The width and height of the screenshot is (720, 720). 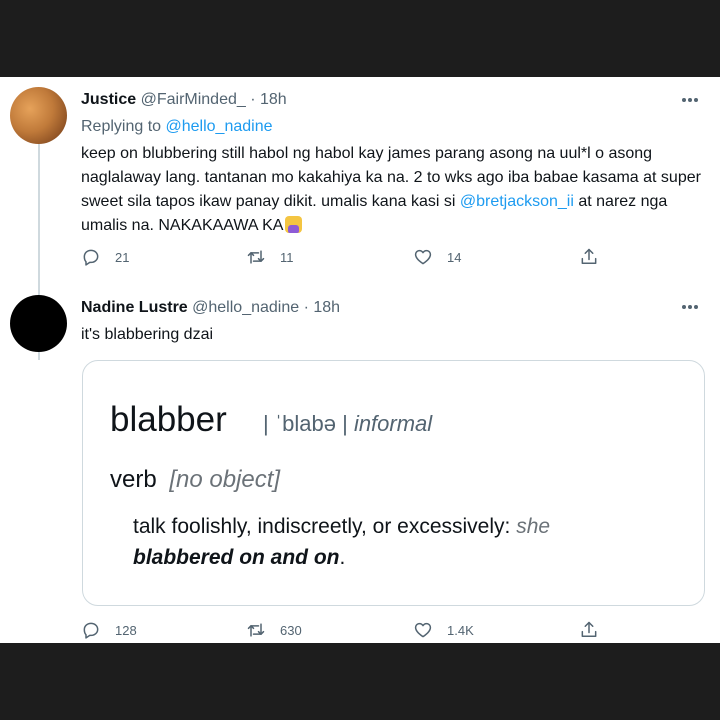 I want to click on tweet1-header: Justice @FairMinded_ · 18h, so click(x=184, y=100).